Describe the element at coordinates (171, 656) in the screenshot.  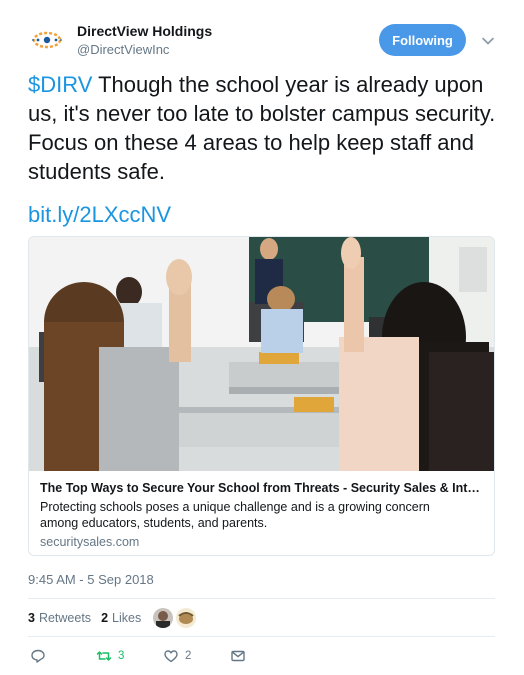
I see `heart-icon` at that location.